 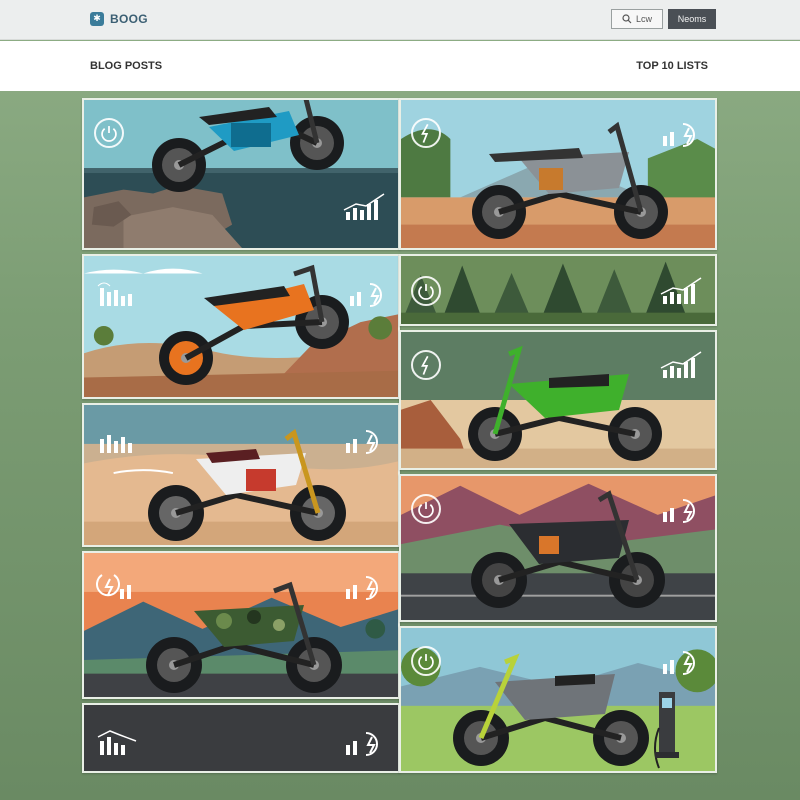 I want to click on stats-card, so click(x=241, y=738).